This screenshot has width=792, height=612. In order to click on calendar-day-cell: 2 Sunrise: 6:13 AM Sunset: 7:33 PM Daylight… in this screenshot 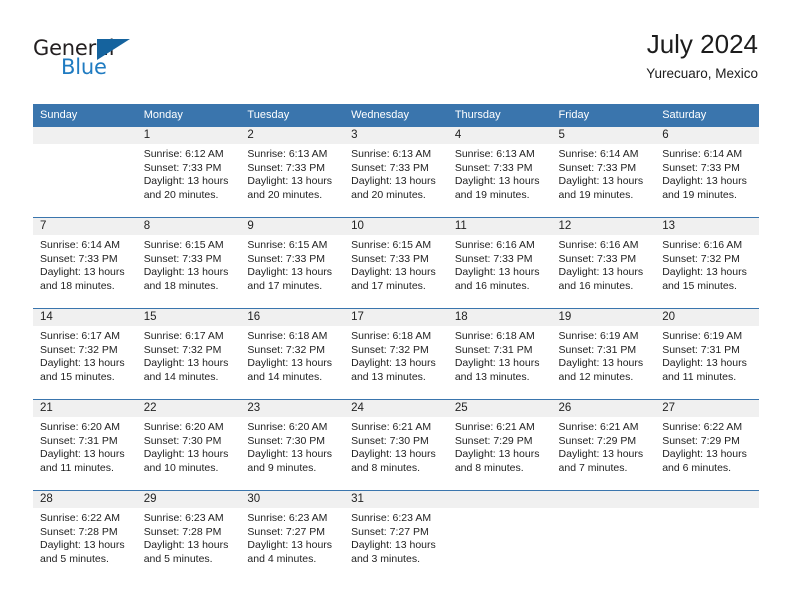, I will do `click(292, 172)`.